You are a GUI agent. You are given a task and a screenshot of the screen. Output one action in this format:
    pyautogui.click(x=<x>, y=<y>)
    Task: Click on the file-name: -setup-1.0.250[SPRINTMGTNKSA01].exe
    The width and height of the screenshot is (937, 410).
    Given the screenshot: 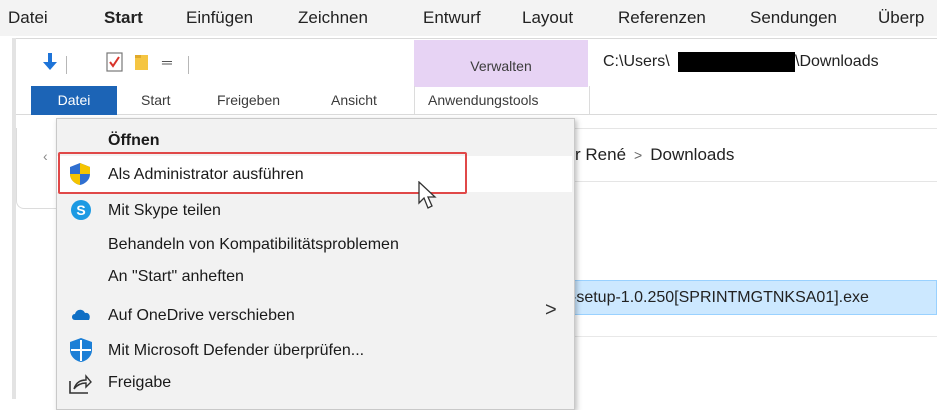 What is the action you would take?
    pyautogui.click(x=720, y=298)
    